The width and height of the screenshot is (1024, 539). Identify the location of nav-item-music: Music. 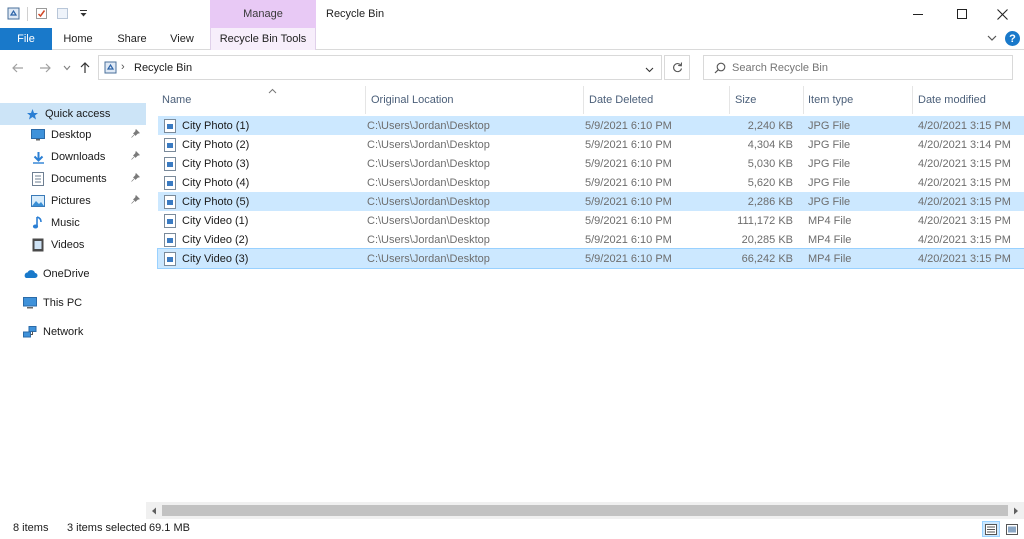
(73, 223).